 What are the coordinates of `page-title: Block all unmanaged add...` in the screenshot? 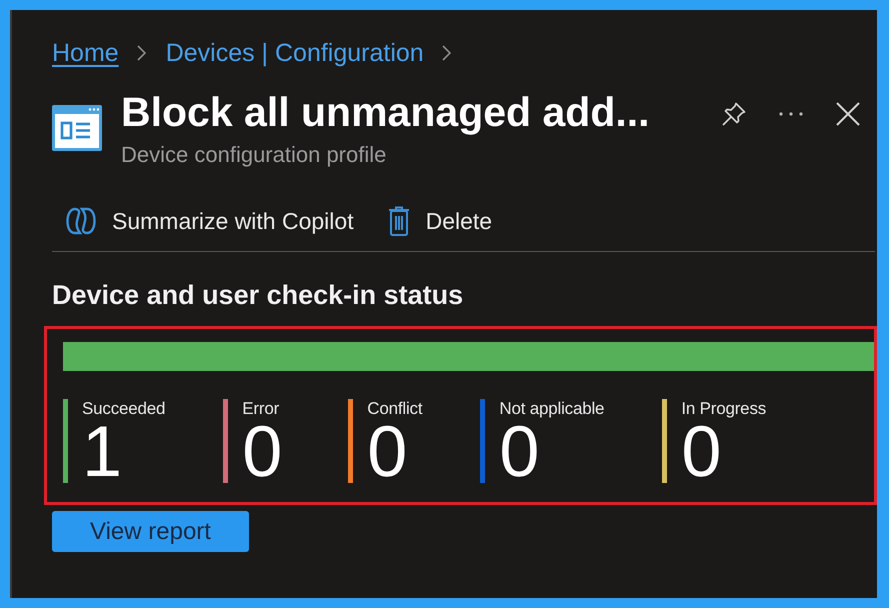 It's located at (386, 112).